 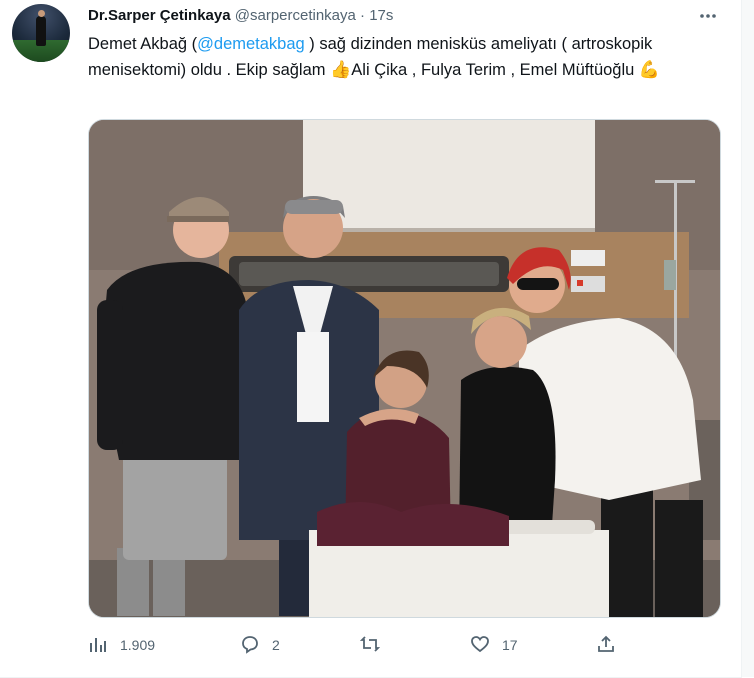 What do you see at coordinates (251, 44) in the screenshot?
I see `mention-link: @demetakbag` at bounding box center [251, 44].